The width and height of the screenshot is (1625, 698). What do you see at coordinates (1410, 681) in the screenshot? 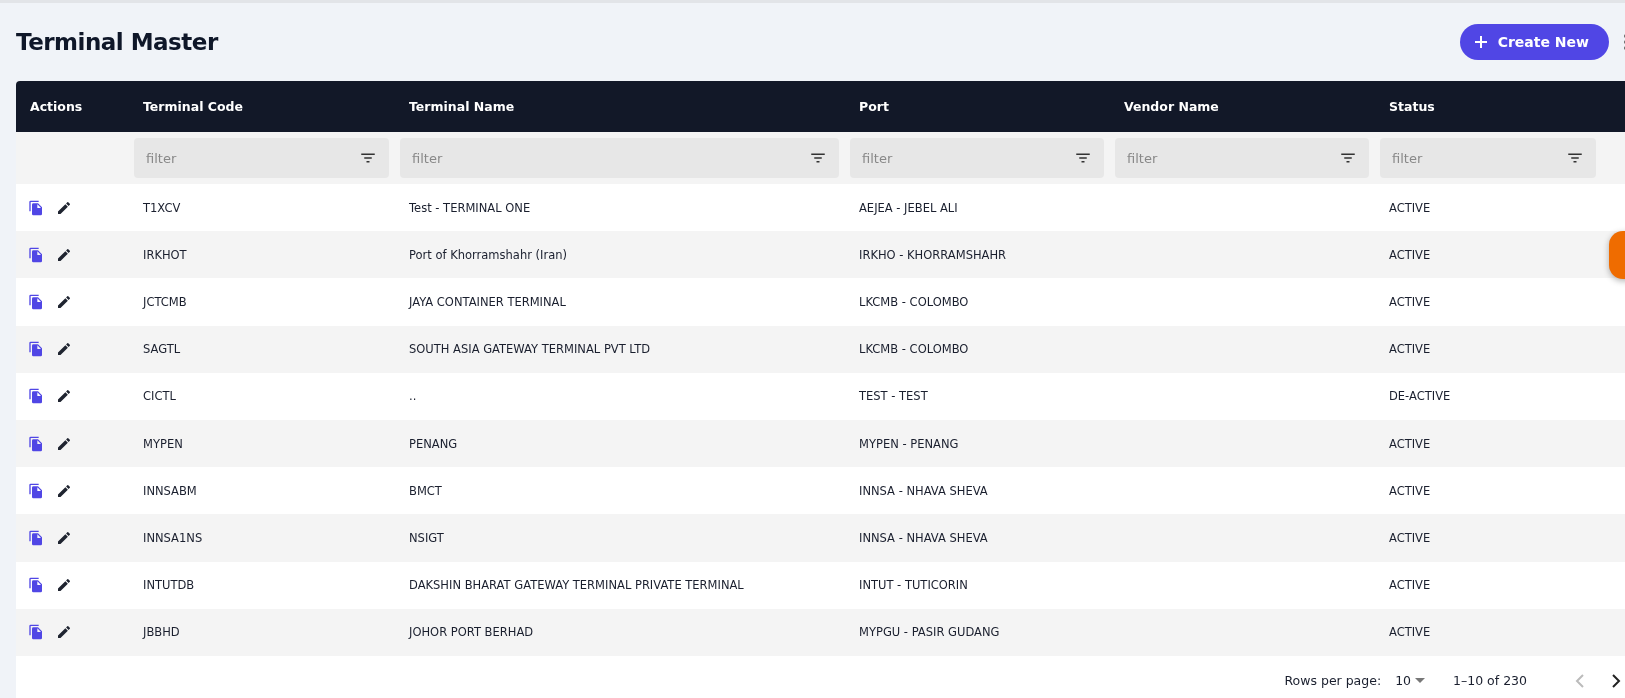
I see `rows-per-page-select: 10` at bounding box center [1410, 681].